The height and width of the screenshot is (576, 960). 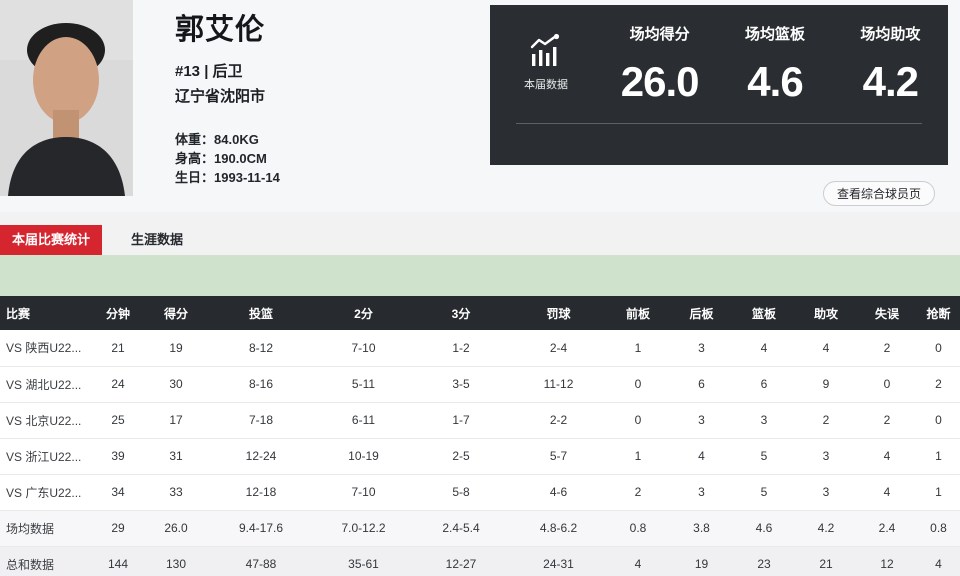 I want to click on table-cell: 12-27, so click(x=461, y=561).